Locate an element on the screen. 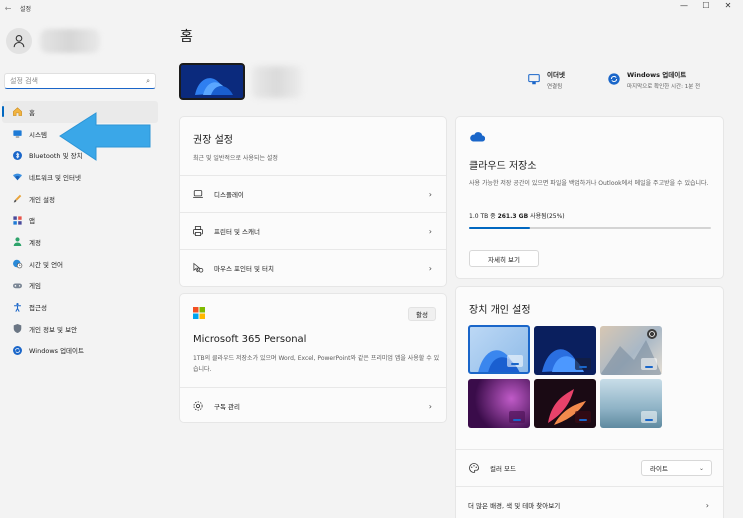  display-row: 디스플레이 › is located at coordinates (313, 193).